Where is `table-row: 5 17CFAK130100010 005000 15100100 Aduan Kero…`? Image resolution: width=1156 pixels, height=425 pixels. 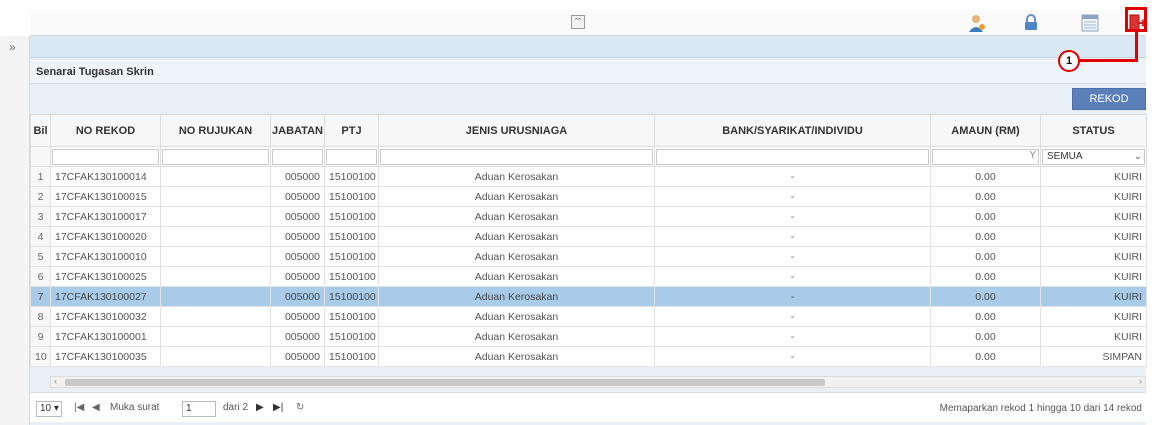
table-row: 5 17CFAK130100010 005000 15100100 Aduan Kero… is located at coordinates (588, 256).